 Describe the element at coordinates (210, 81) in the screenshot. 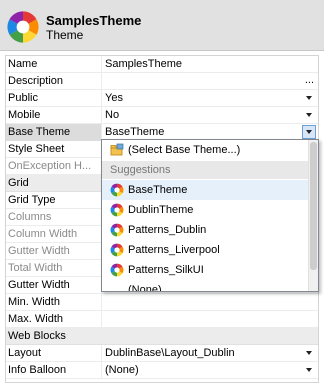

I see `description-value` at that location.